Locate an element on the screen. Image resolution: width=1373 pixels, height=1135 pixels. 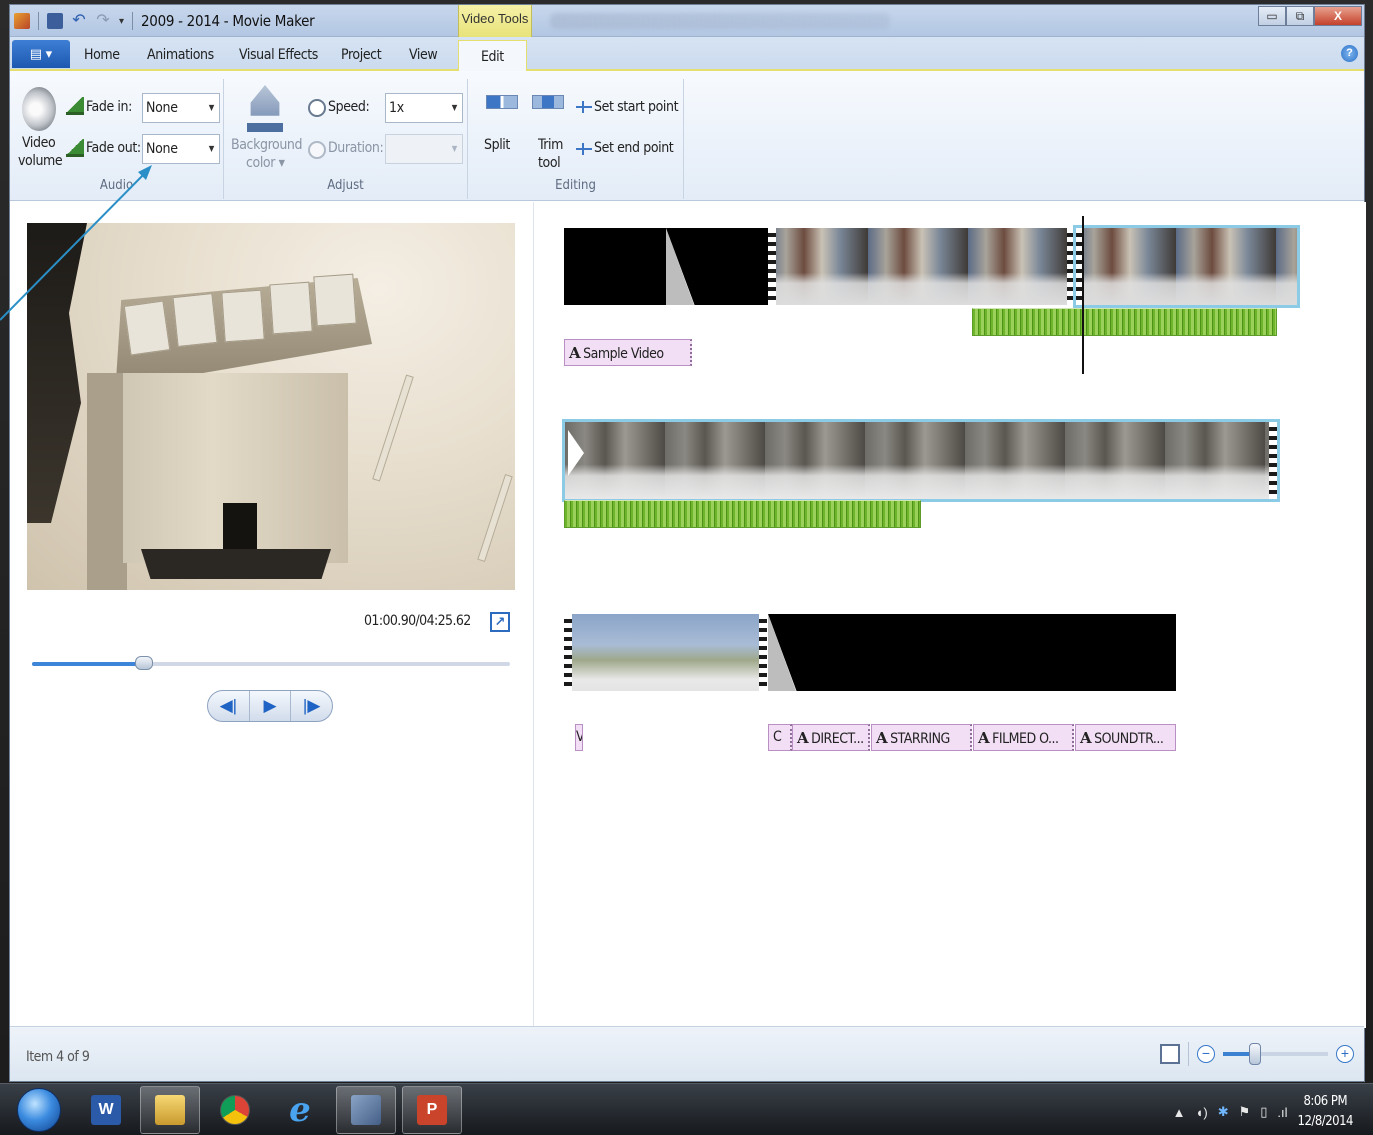
network-signal-icon: .ıl is located at coordinates (1282, 1112).